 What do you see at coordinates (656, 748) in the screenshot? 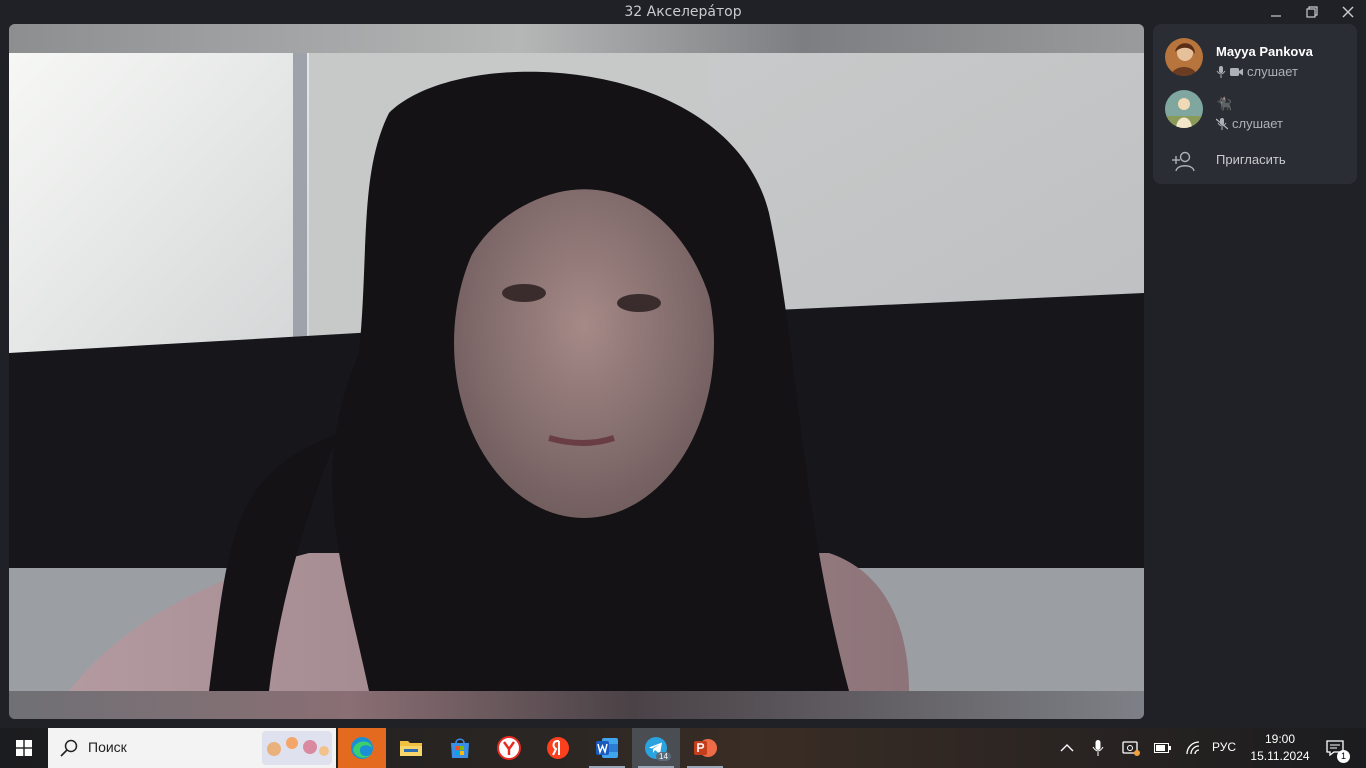
I see `taskbar-app-telegram: 14` at bounding box center [656, 748].